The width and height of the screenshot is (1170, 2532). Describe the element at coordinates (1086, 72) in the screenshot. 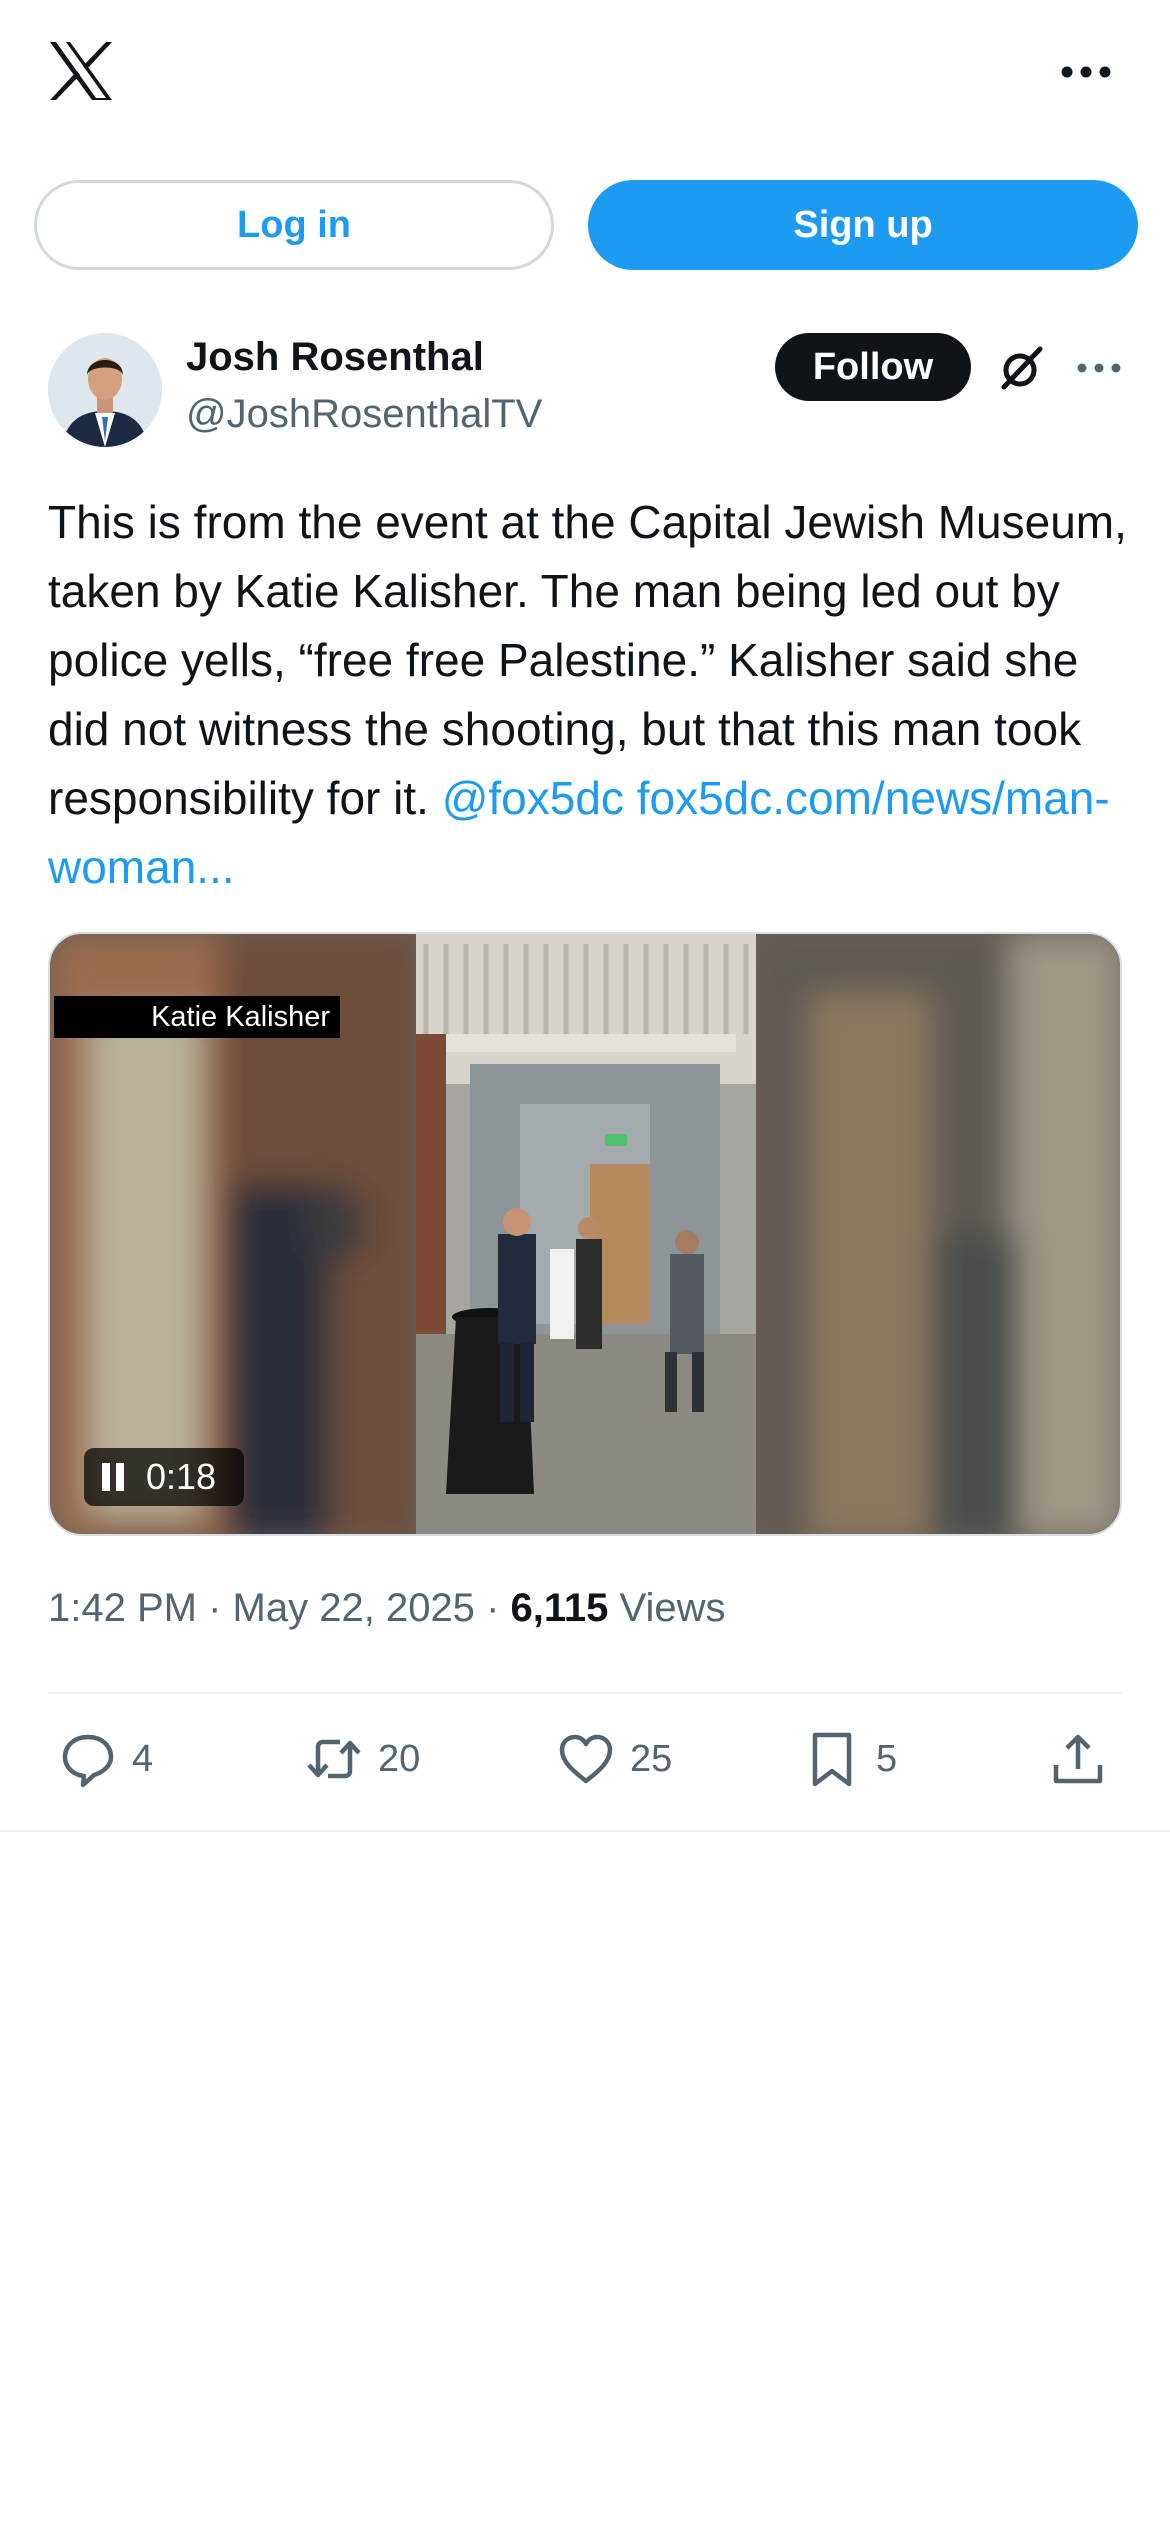

I see `more-icon` at that location.